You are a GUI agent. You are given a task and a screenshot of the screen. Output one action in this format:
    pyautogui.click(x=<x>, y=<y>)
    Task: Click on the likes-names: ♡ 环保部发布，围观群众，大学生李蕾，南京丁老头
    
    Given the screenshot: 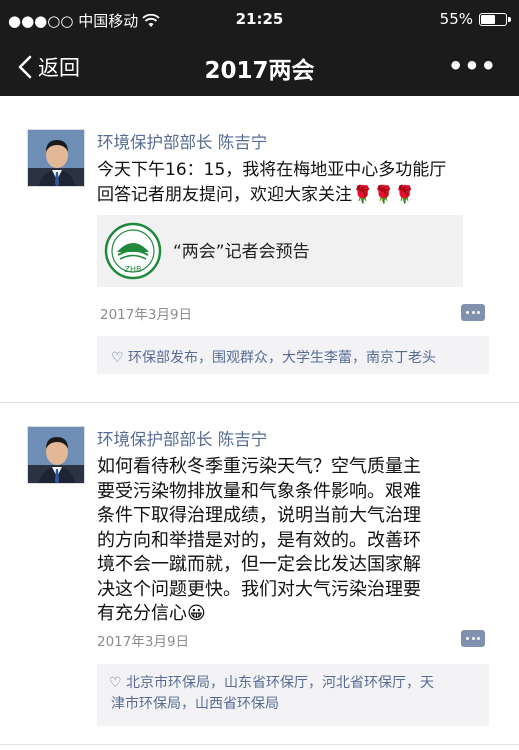 What is the action you would take?
    pyautogui.click(x=273, y=358)
    